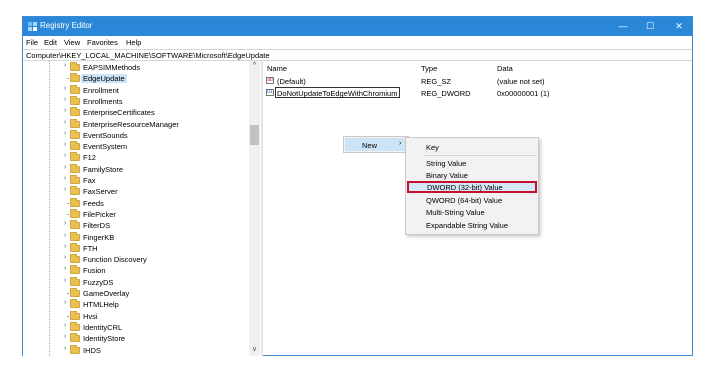 The width and height of the screenshot is (728, 366). What do you see at coordinates (136, 225) in the screenshot?
I see `tree-item: › FilterDS` at bounding box center [136, 225].